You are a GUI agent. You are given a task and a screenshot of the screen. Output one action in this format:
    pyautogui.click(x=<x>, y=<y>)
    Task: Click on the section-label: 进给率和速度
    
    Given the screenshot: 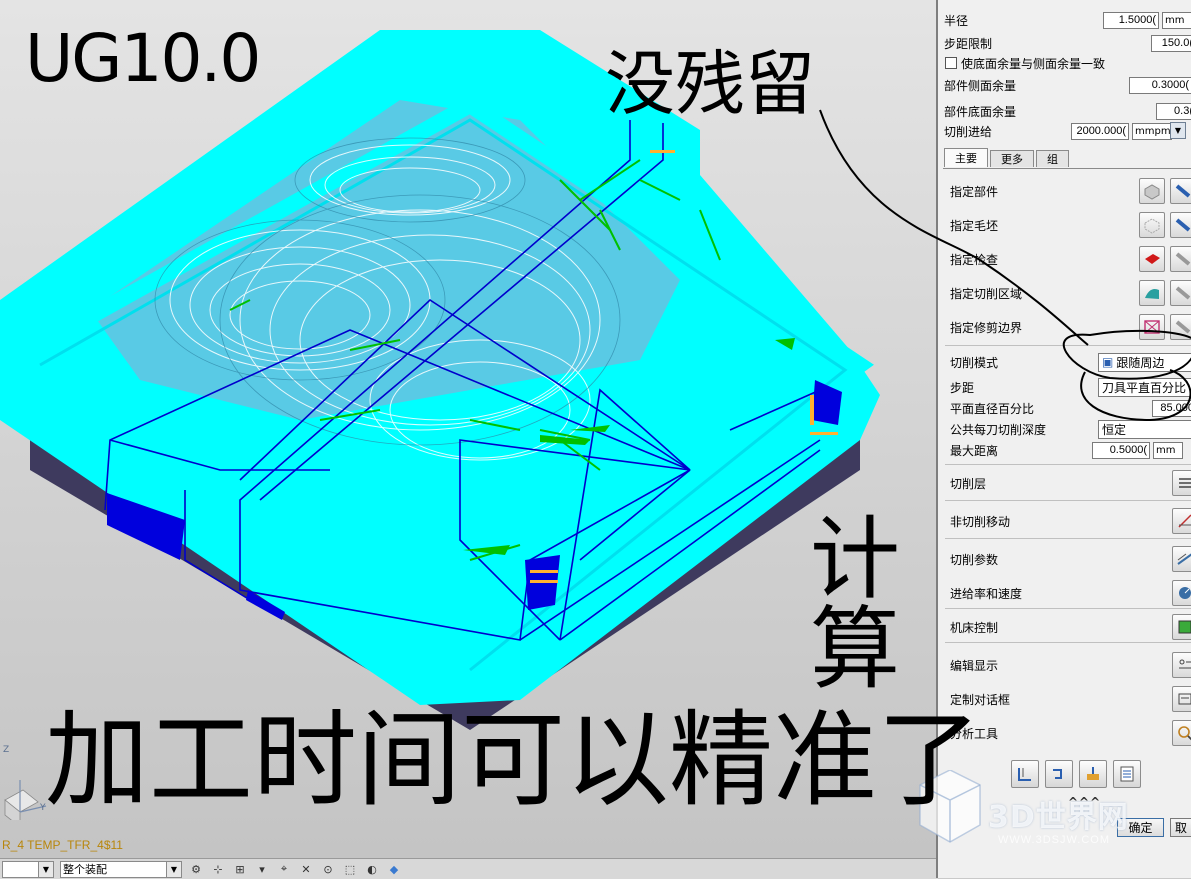 What is the action you would take?
    pyautogui.click(x=986, y=593)
    